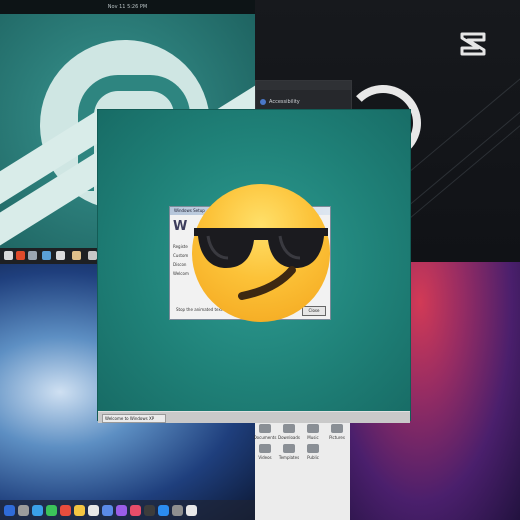  Describe the element at coordinates (303, 85) in the screenshot. I see `settings-titlebar` at that location.